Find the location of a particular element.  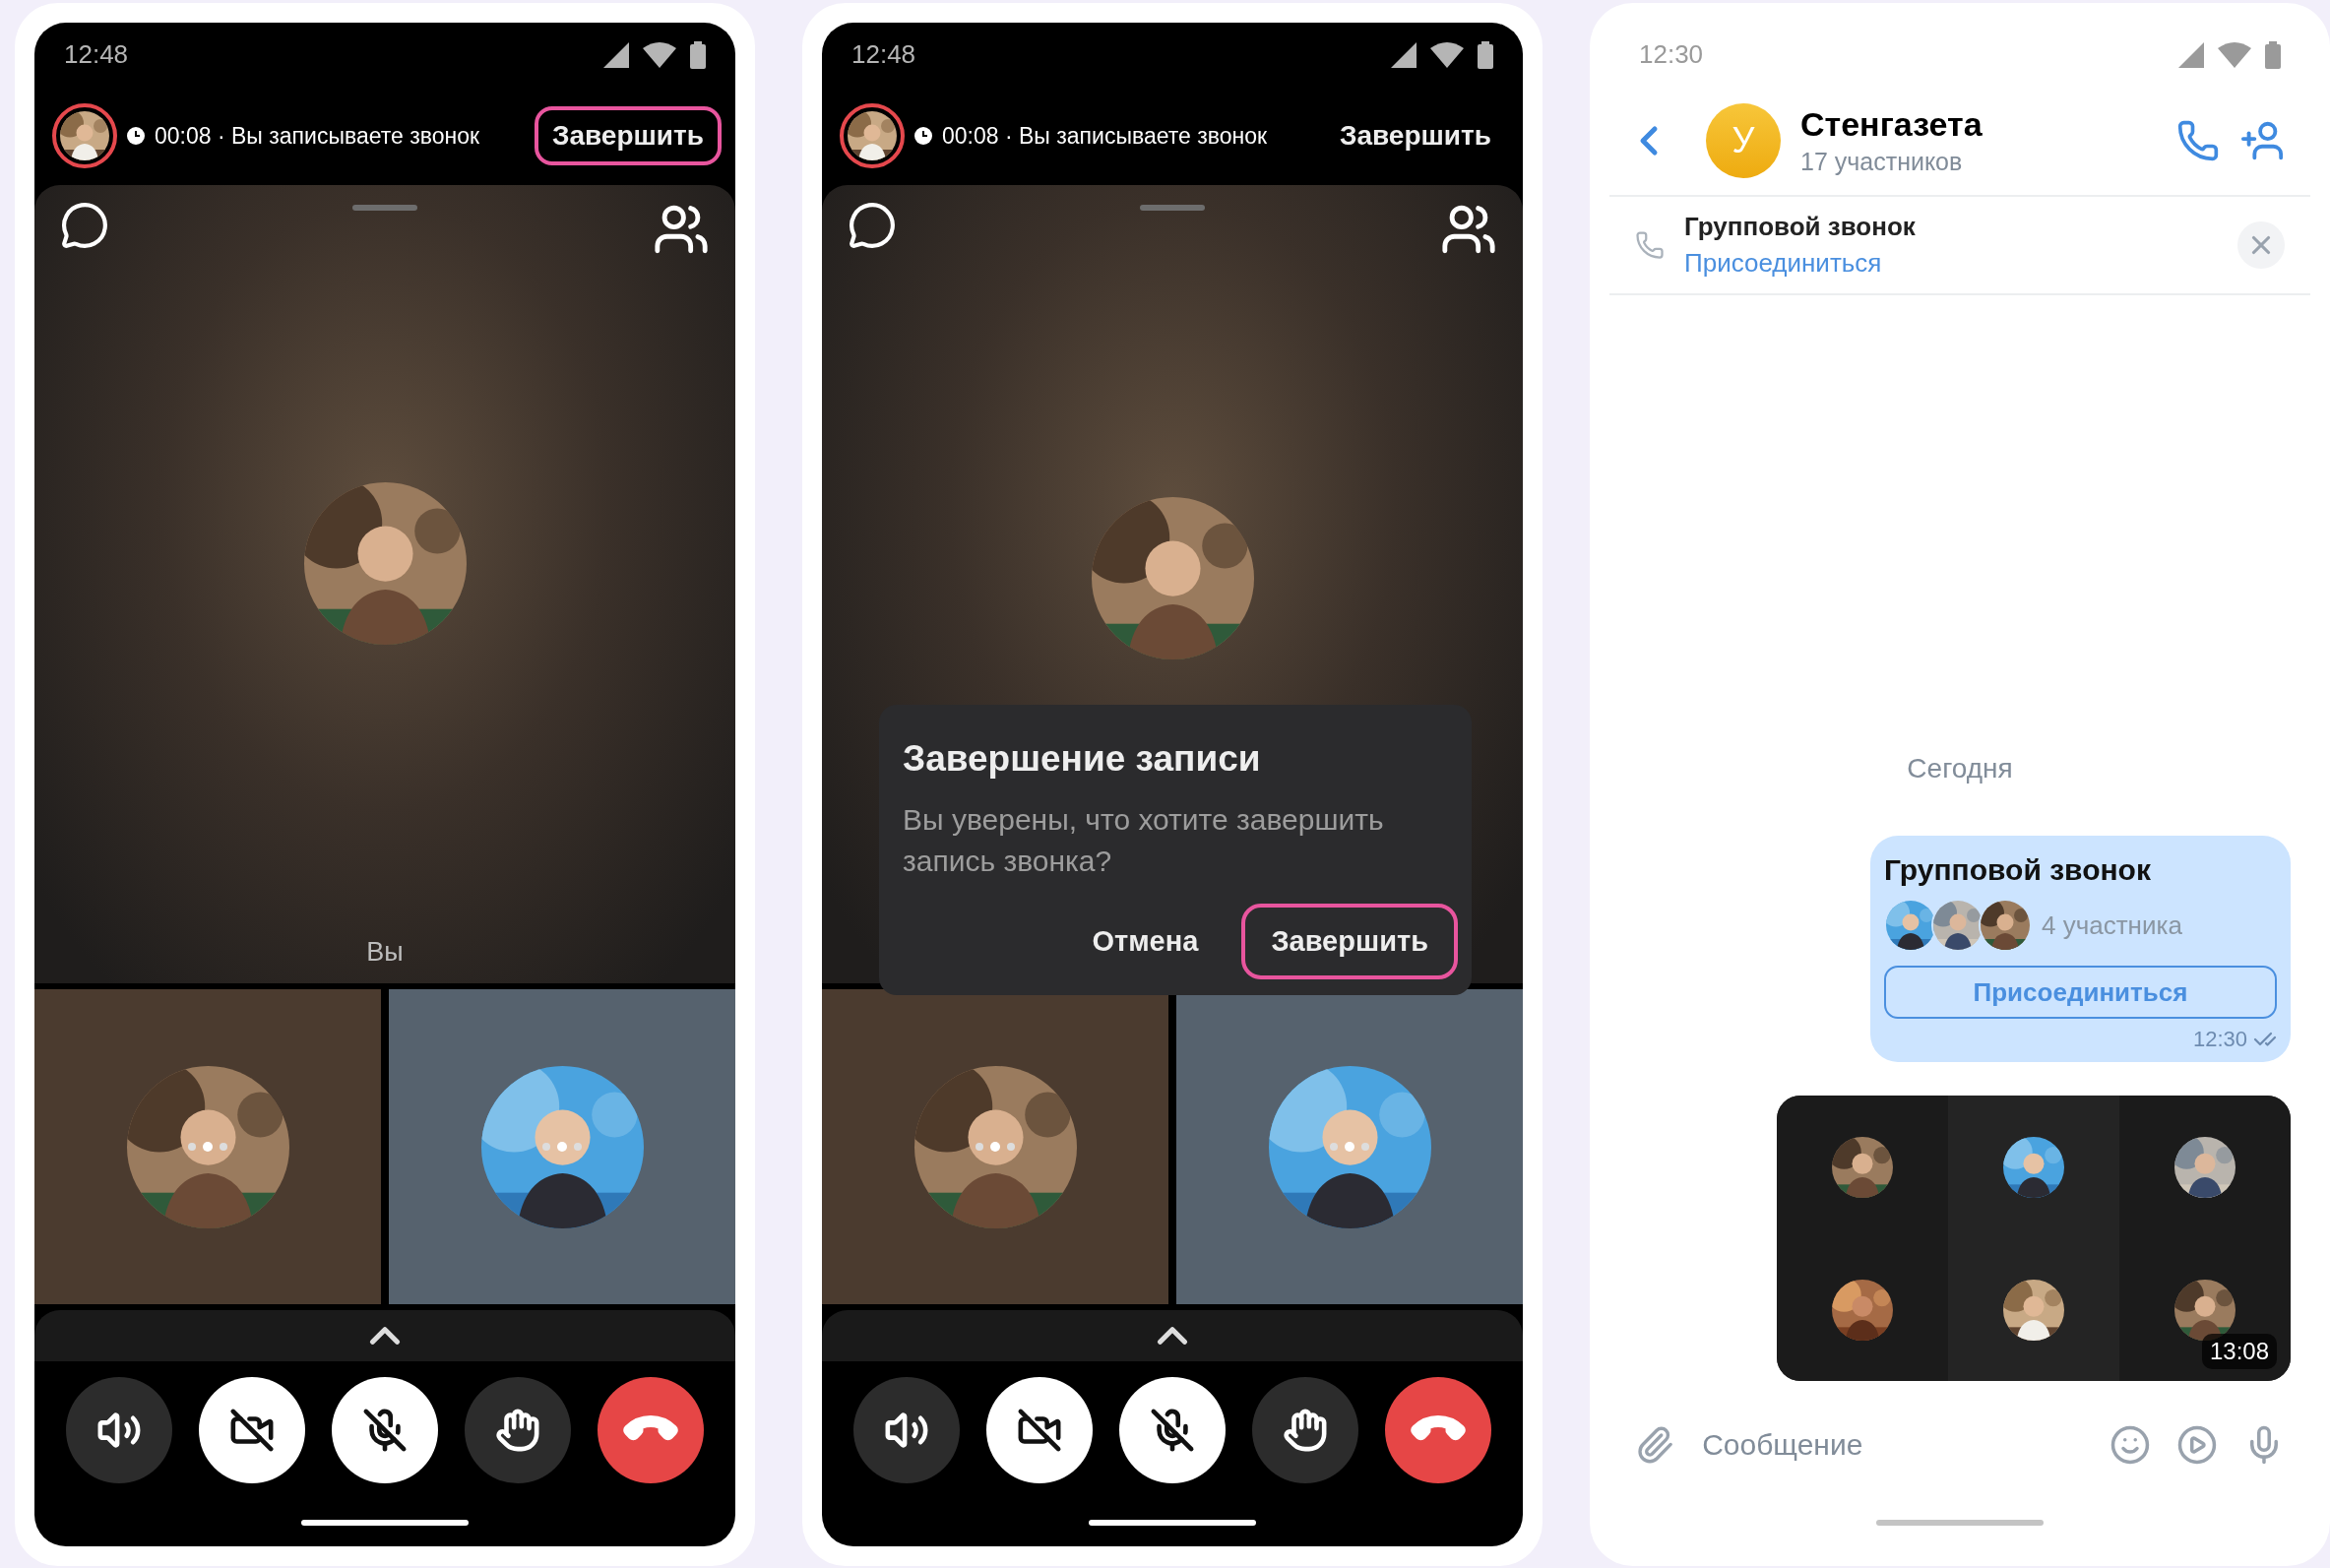

message-time: 12:30 is located at coordinates (2220, 1039).